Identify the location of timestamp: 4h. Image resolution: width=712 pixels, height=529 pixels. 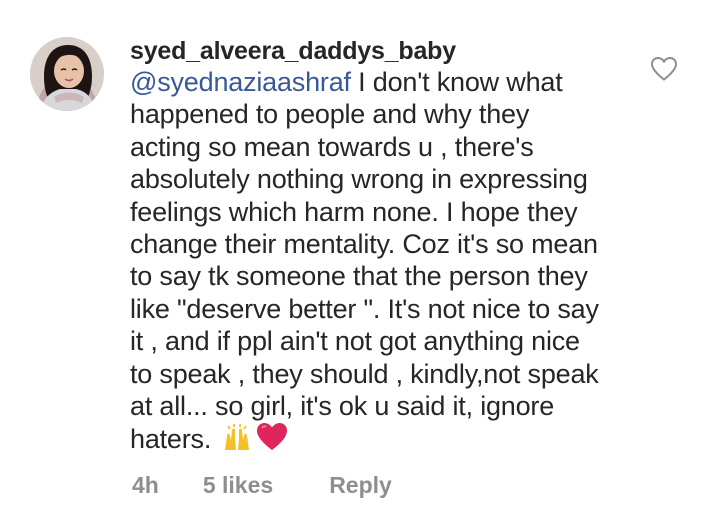
(145, 485).